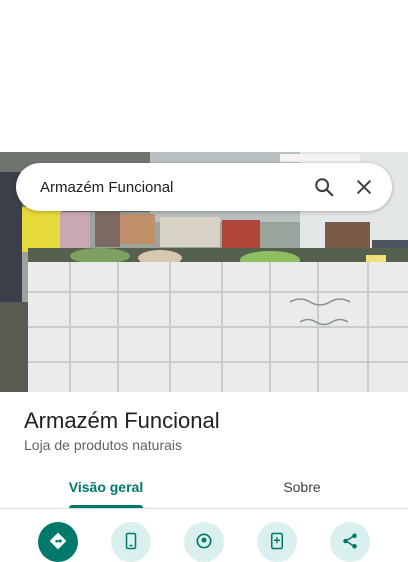 The image size is (408, 562). Describe the element at coordinates (131, 542) in the screenshot. I see `call-button` at that location.